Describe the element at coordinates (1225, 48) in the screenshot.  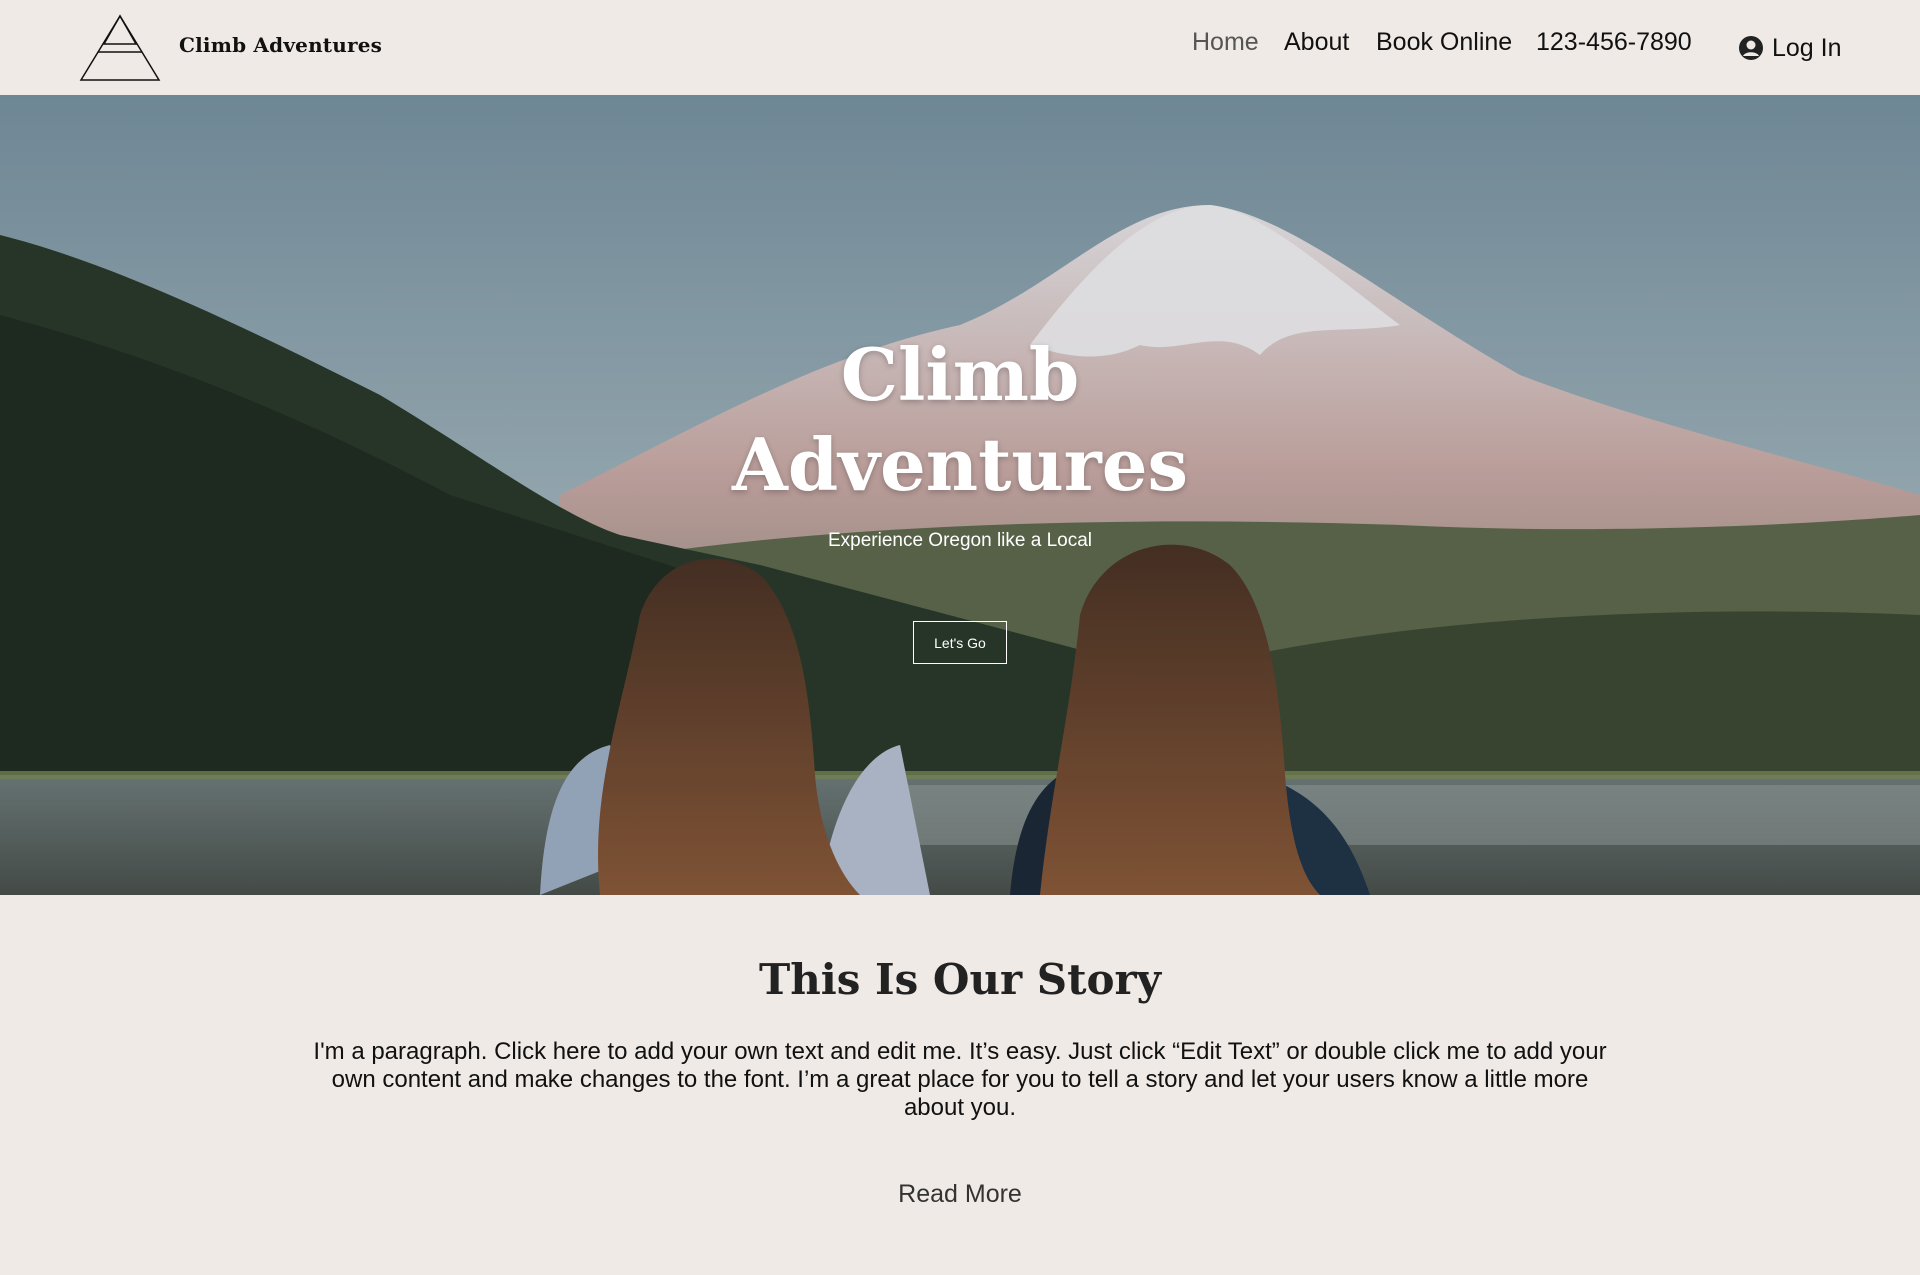
I see `nav-home: Home` at that location.